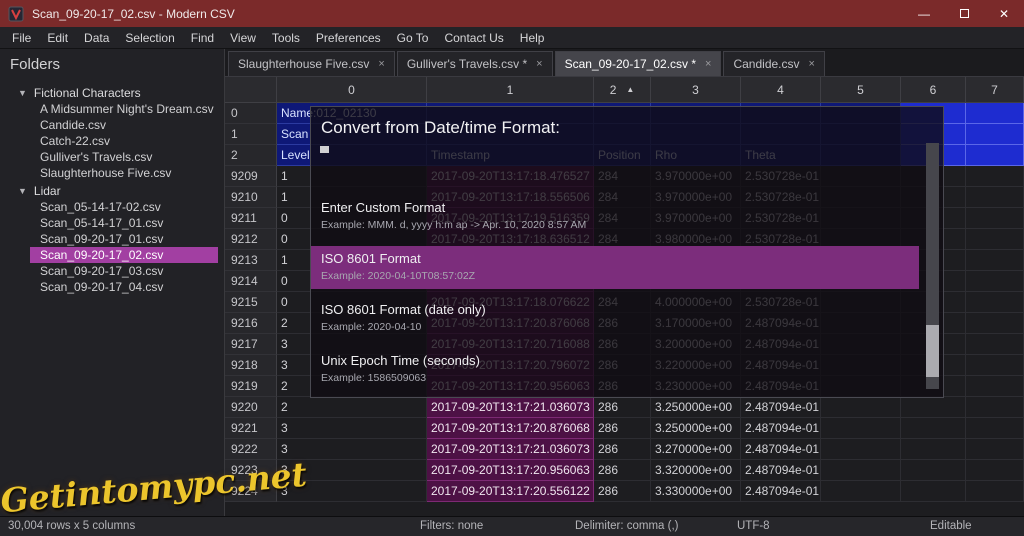 The width and height of the screenshot is (1024, 536). What do you see at coordinates (112, 287) in the screenshot?
I see `file-item: Scan_09-20-17_04.csv` at bounding box center [112, 287].